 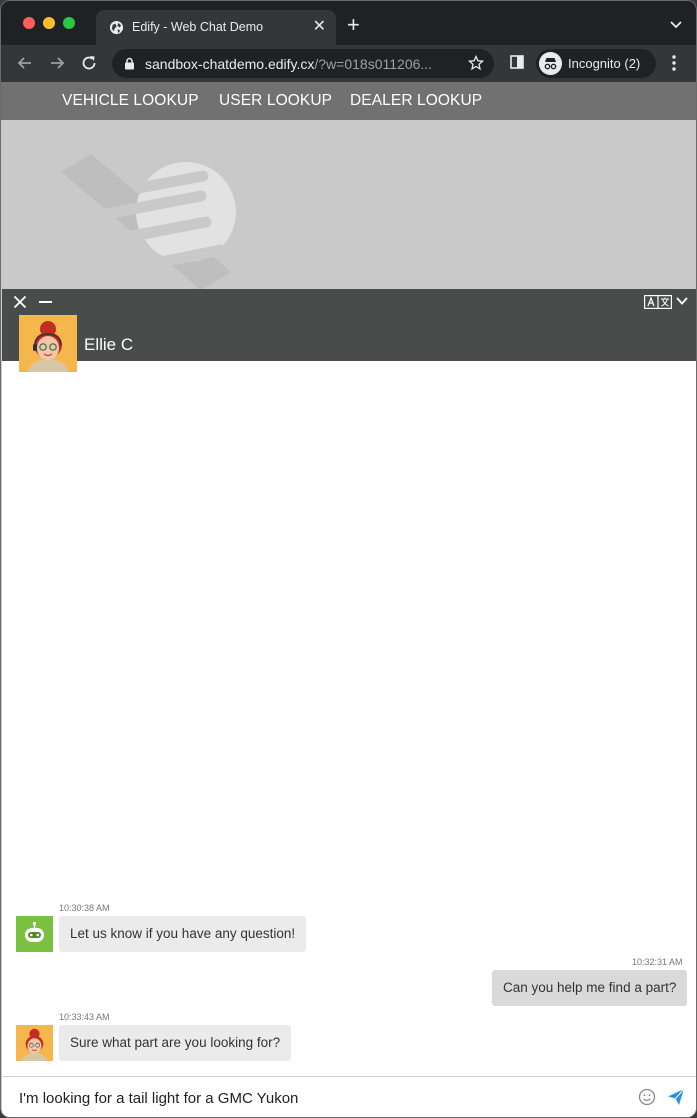 What do you see at coordinates (84, 1017) in the screenshot?
I see `message-timestamp: 10:33:43 AM` at bounding box center [84, 1017].